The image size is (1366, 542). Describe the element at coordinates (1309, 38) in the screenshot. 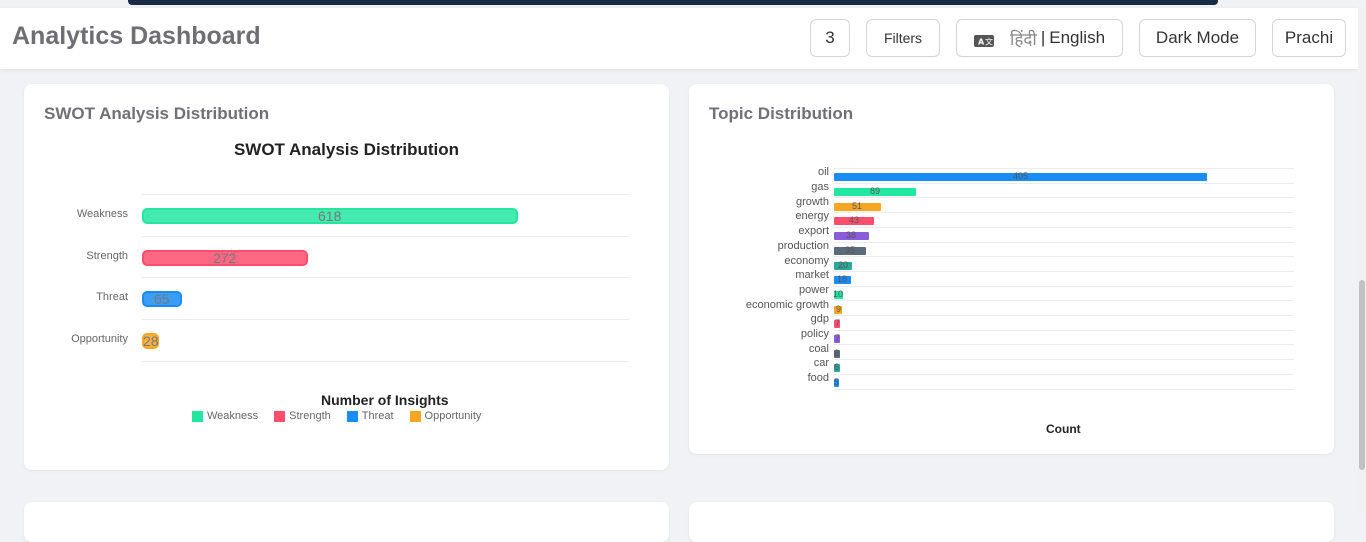

I see `user-menu-button: Prachi` at that location.